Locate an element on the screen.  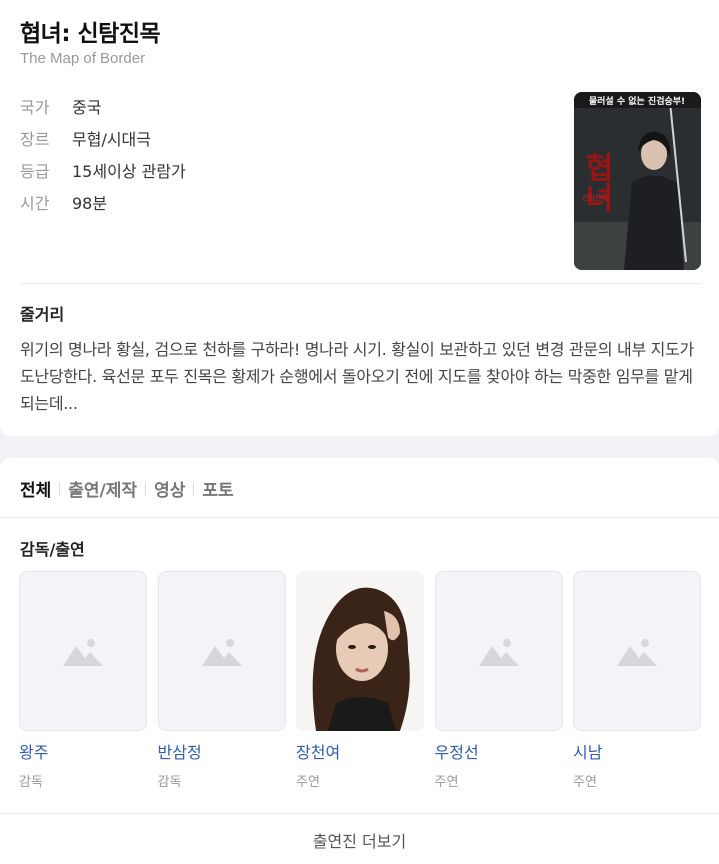
synopsis-heading: 줄거리 is located at coordinates (42, 314).